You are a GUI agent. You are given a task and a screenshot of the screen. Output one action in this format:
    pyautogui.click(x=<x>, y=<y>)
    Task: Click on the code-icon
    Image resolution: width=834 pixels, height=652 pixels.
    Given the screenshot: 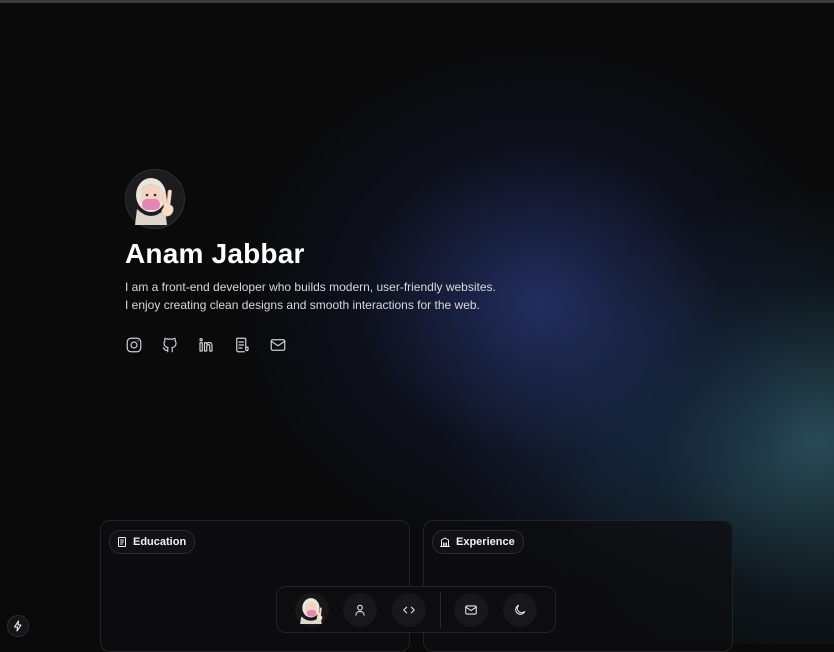 What is the action you would take?
    pyautogui.click(x=409, y=610)
    